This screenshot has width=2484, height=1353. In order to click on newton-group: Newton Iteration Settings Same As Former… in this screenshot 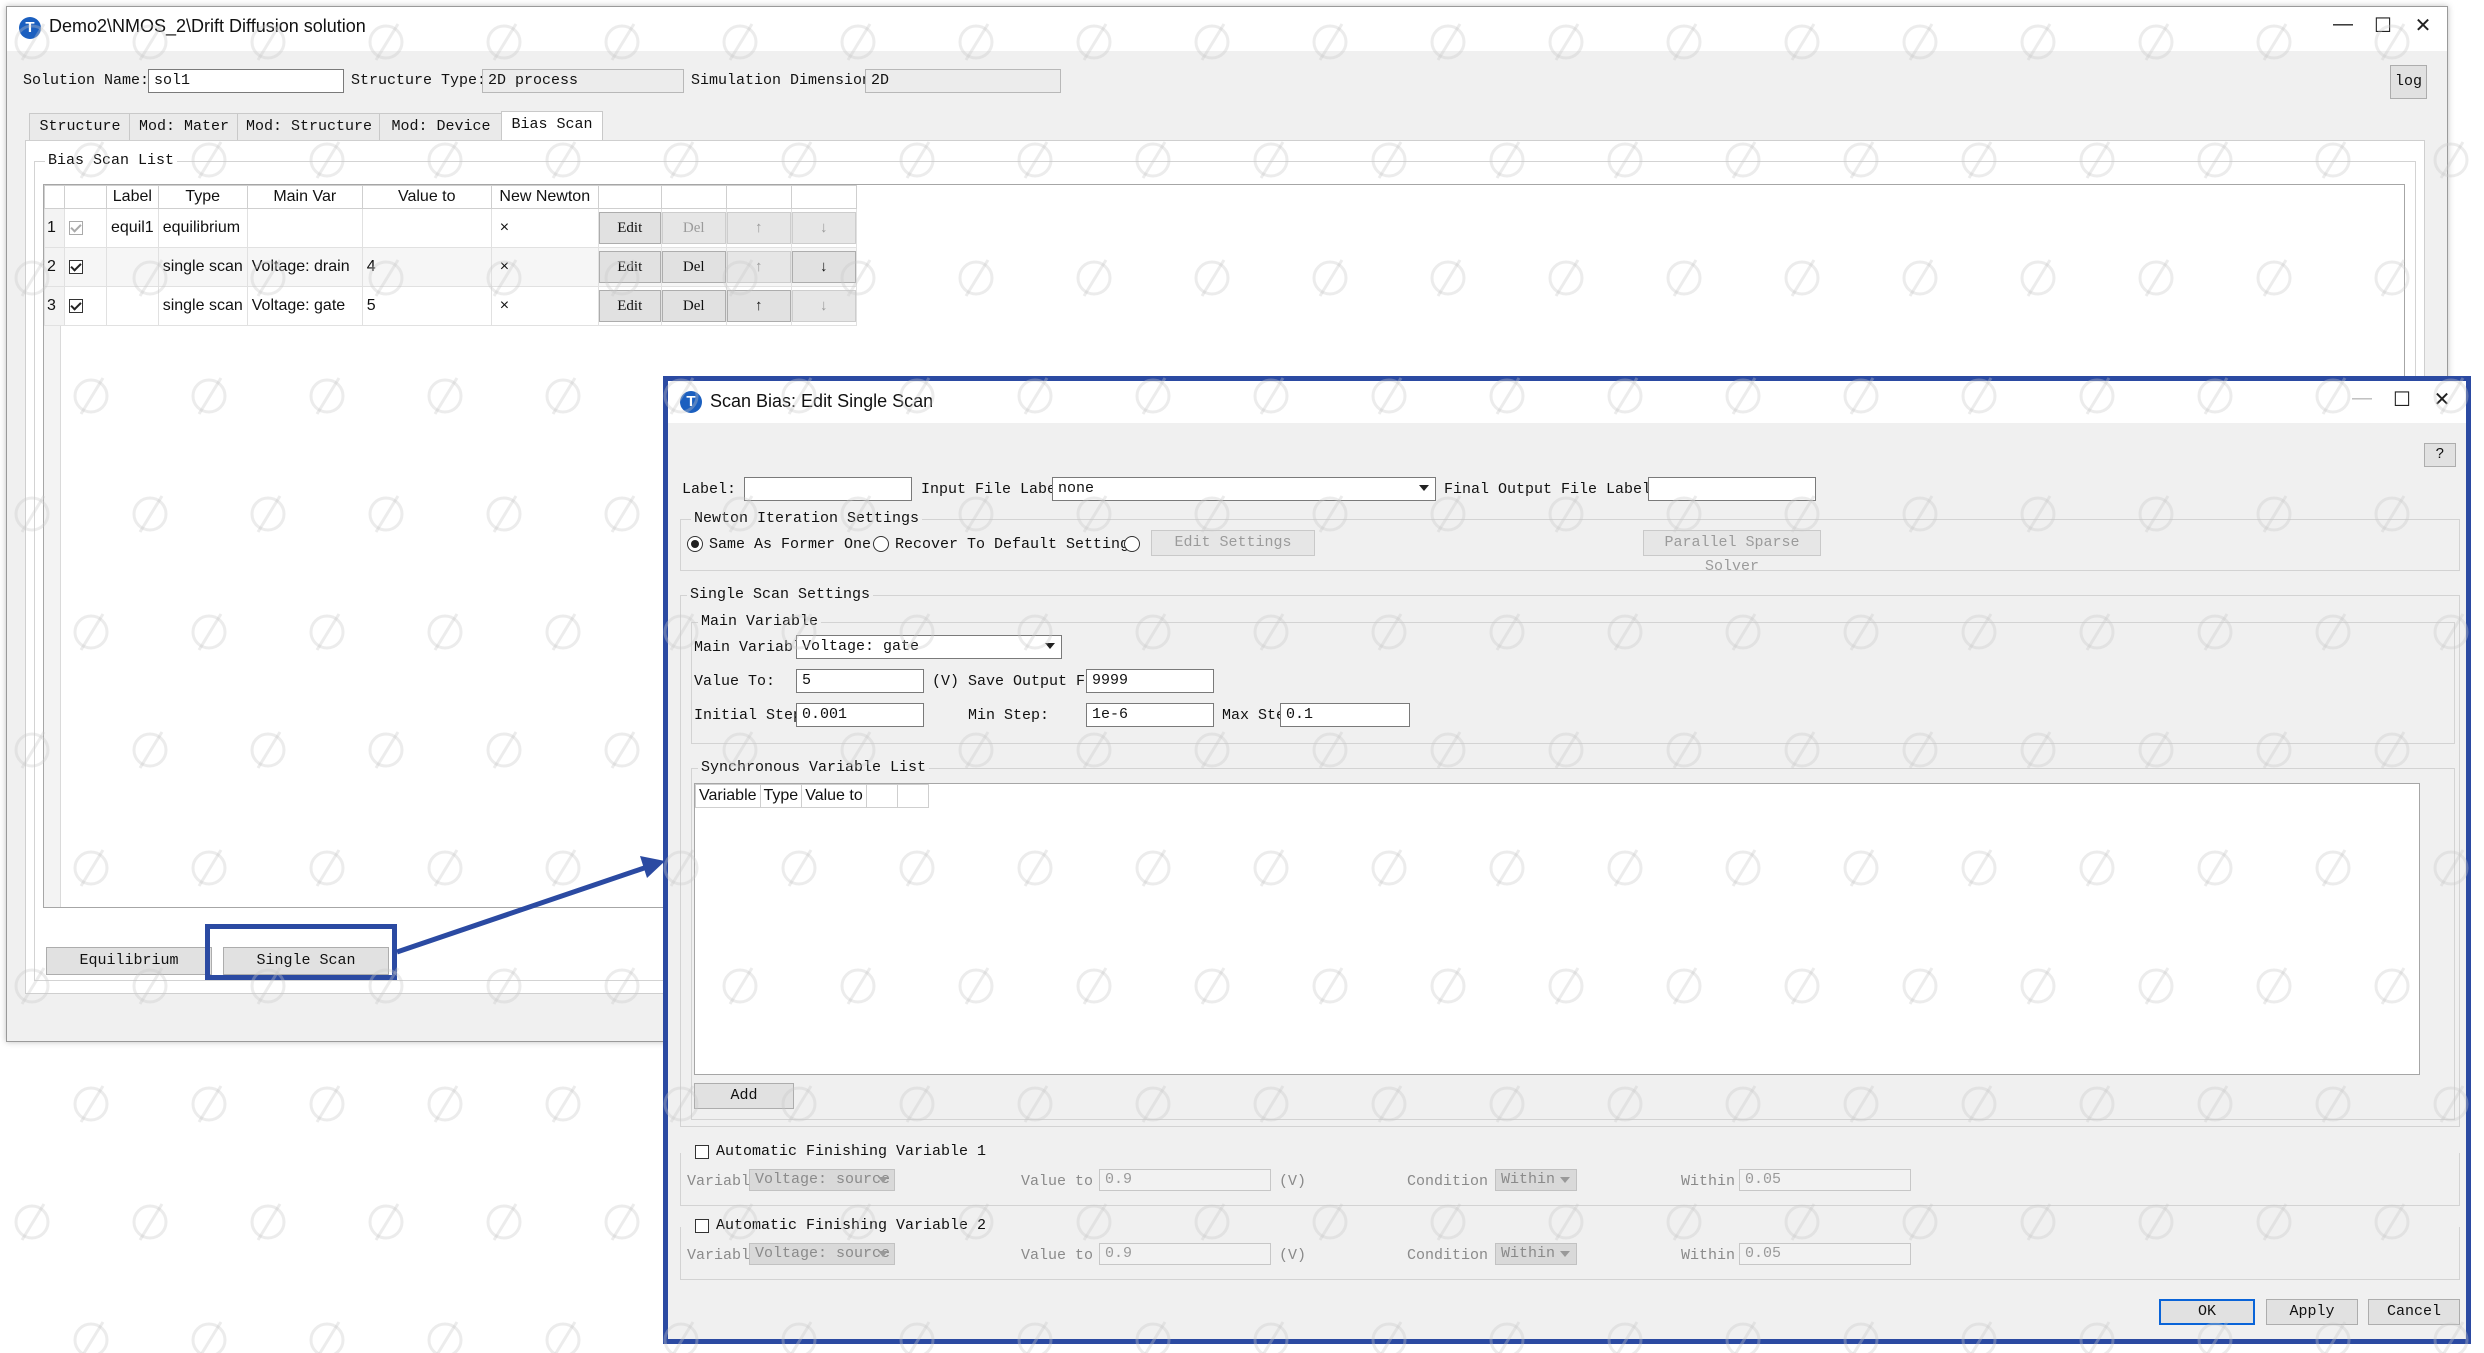, I will do `click(1570, 542)`.